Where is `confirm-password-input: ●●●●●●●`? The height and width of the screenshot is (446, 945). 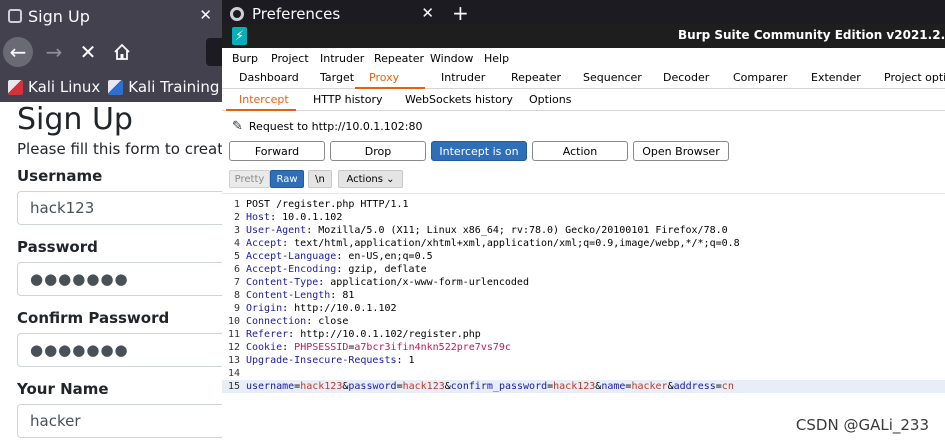 confirm-password-input: ●●●●●●● is located at coordinates (119, 350).